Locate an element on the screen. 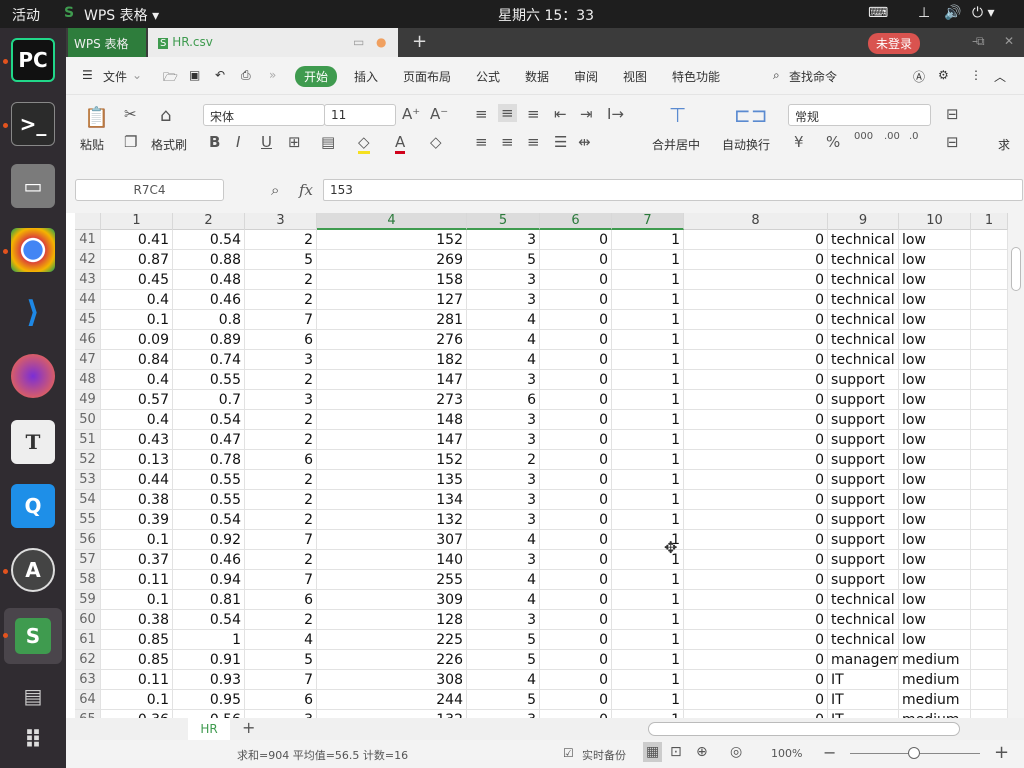 This screenshot has height=768, width=1024. cut-icon: ✂ is located at coordinates (130, 114).